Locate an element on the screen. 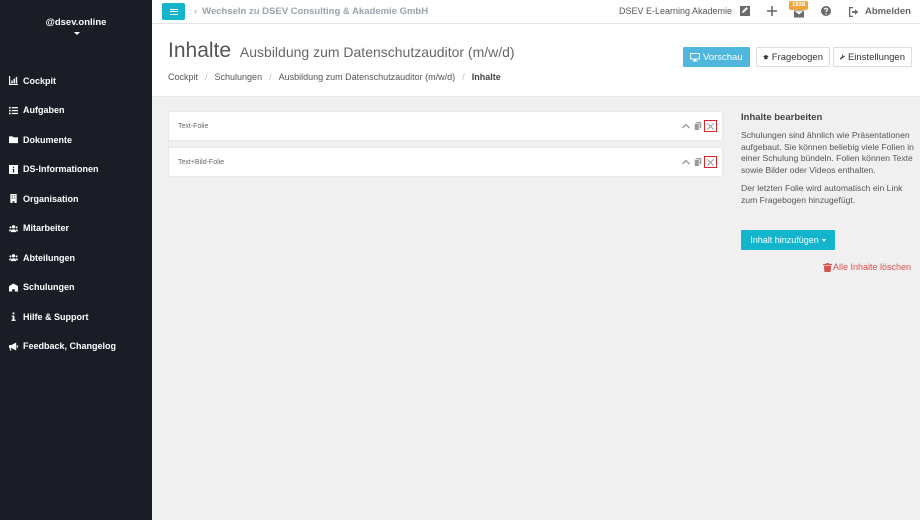 Image resolution: width=920 pixels, height=520 pixels. delete-all-label: Alle Inhalte löschen is located at coordinates (872, 267).